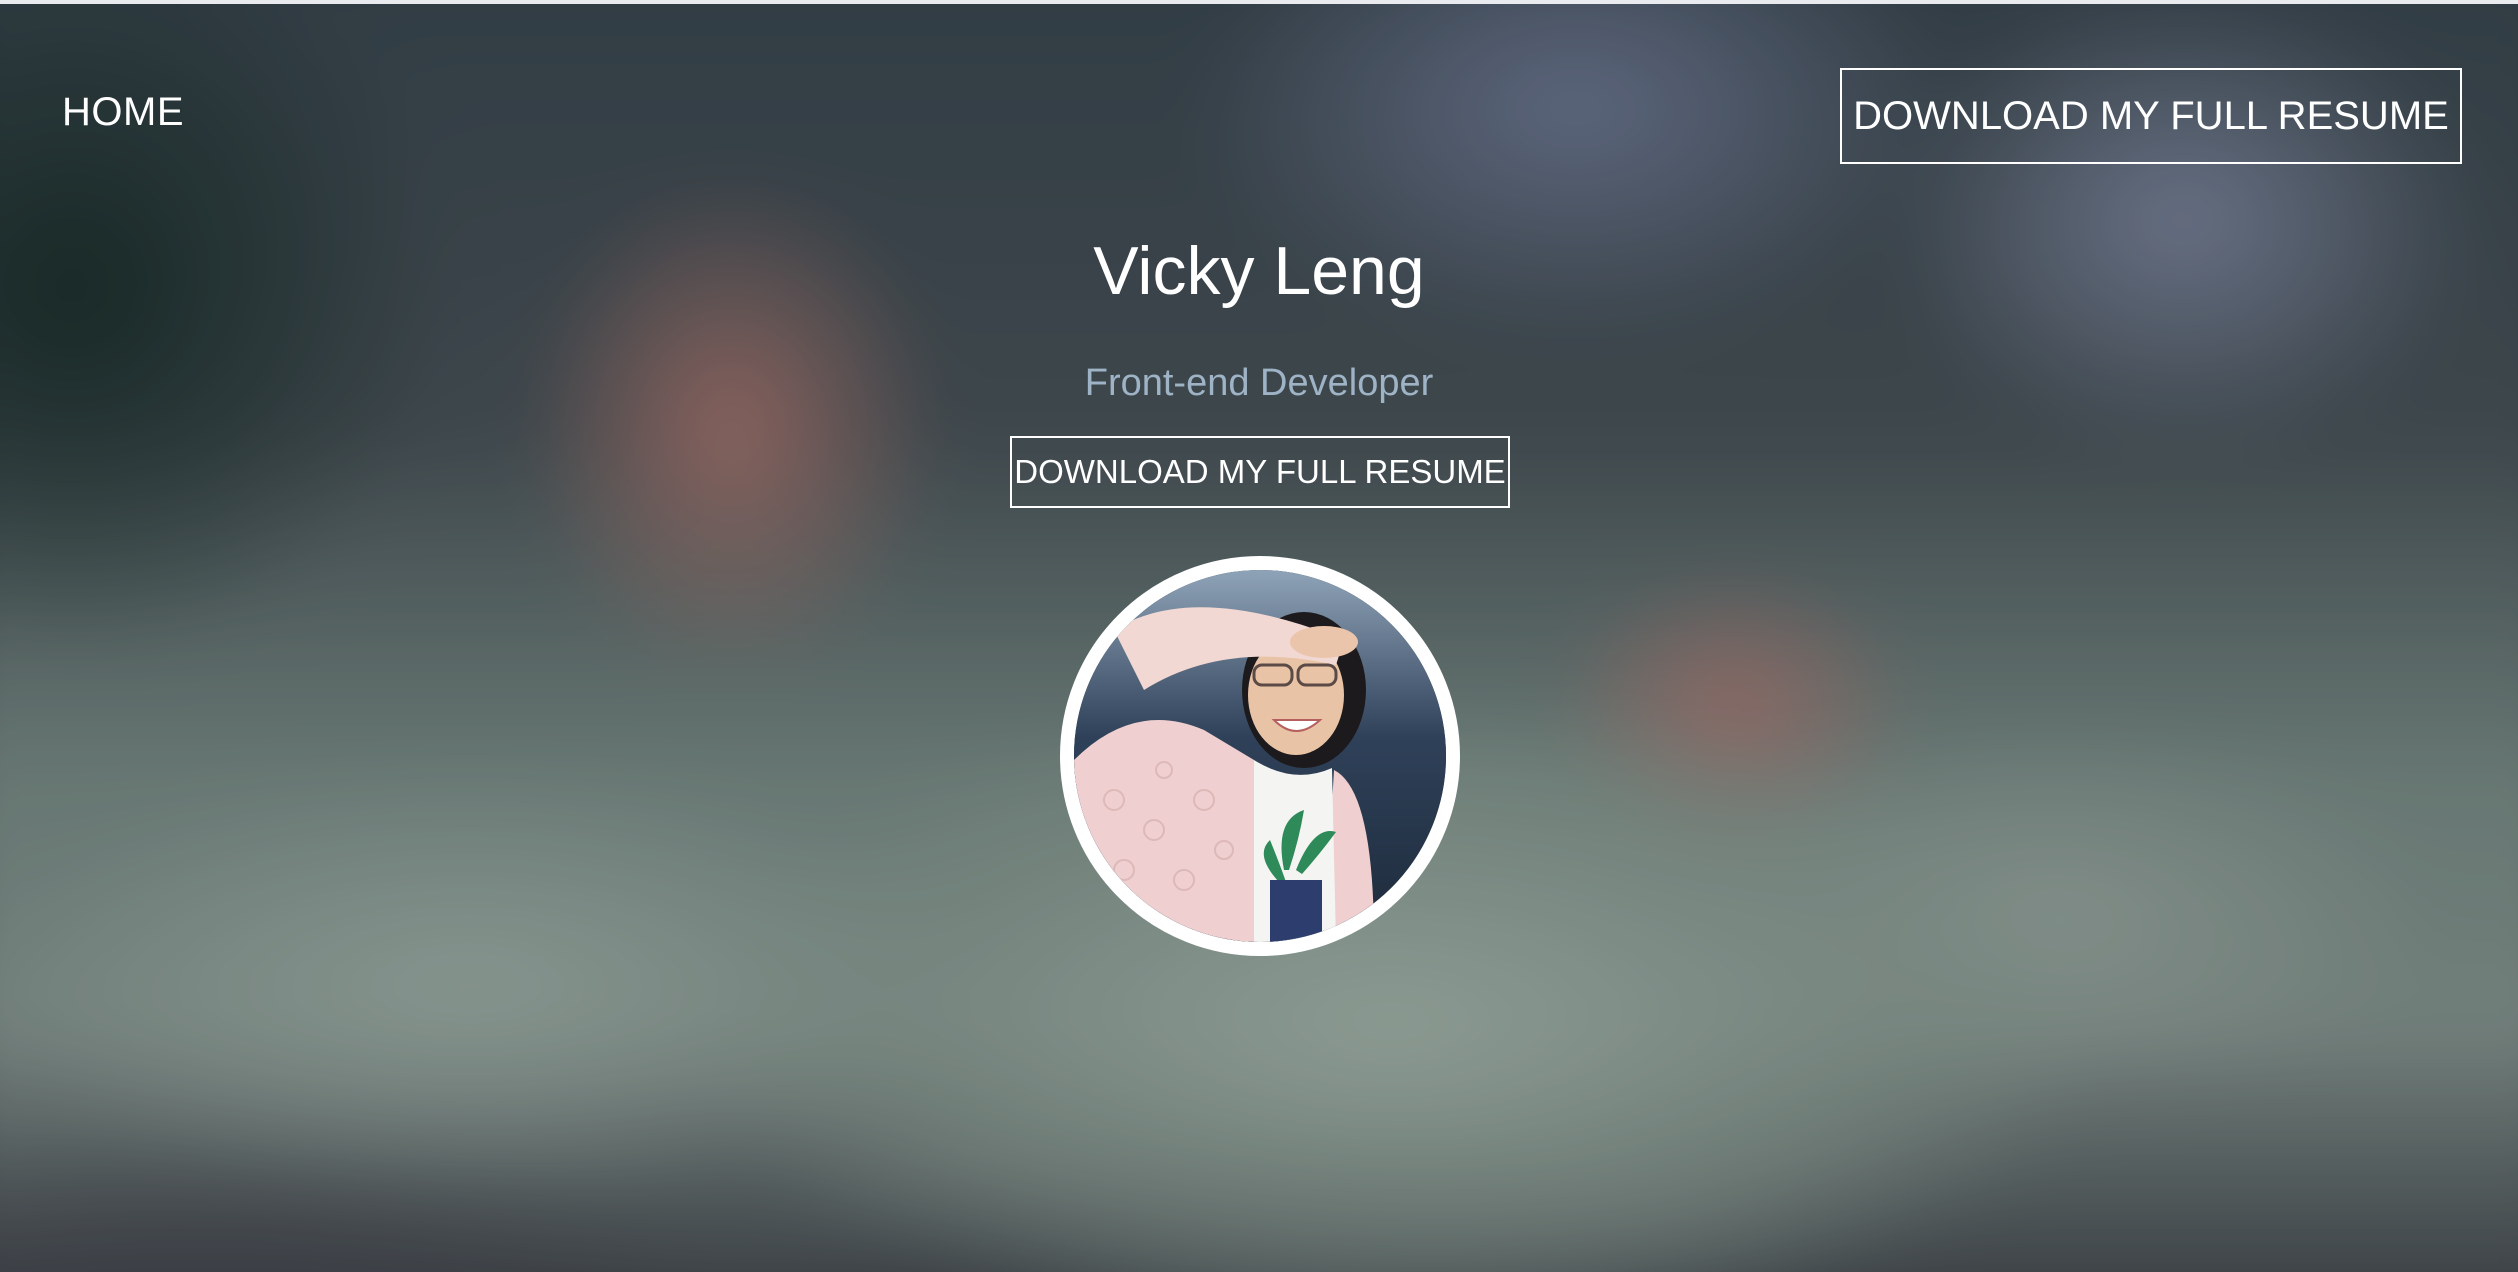  Describe the element at coordinates (2151, 116) in the screenshot. I see `nav-download-resume-button: DOWNLOAD MY FULL RESUME` at that location.